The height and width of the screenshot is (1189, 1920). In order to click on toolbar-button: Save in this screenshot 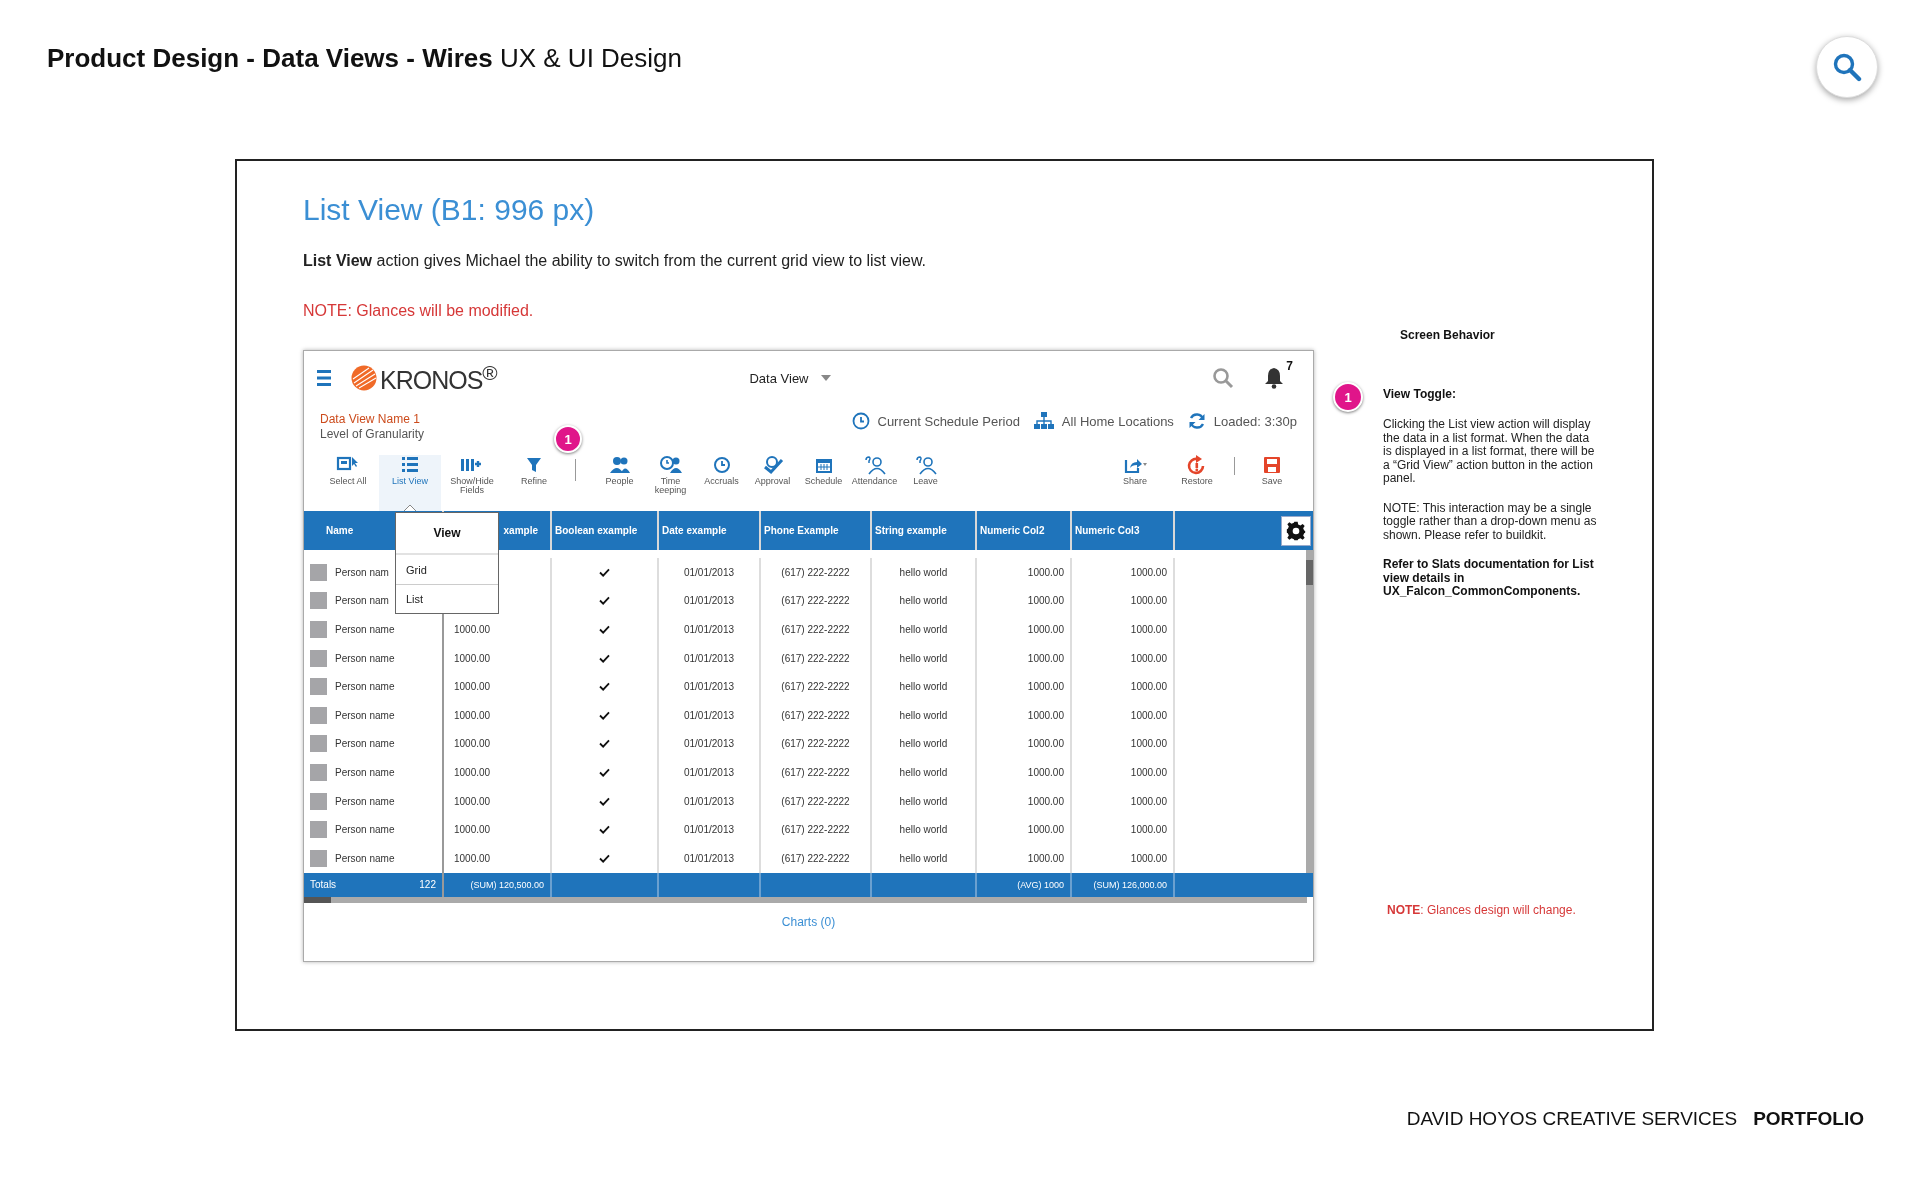, I will do `click(1272, 483)`.